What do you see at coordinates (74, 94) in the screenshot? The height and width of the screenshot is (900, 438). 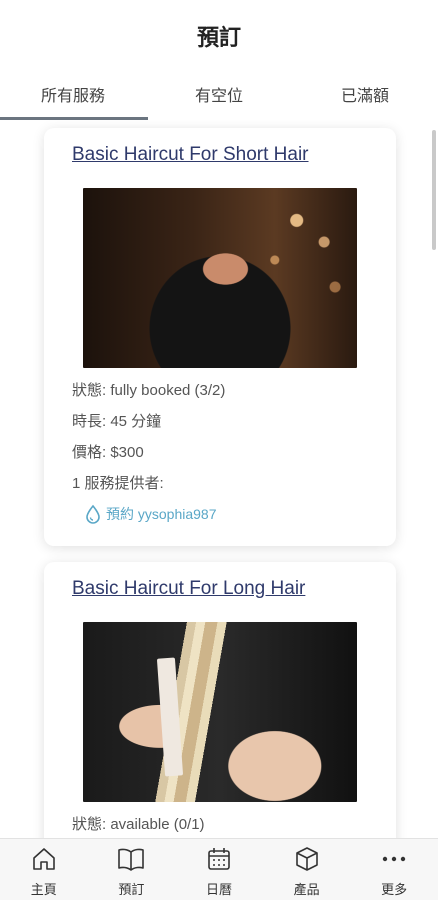 I see `tab-all-services: 所有服務` at bounding box center [74, 94].